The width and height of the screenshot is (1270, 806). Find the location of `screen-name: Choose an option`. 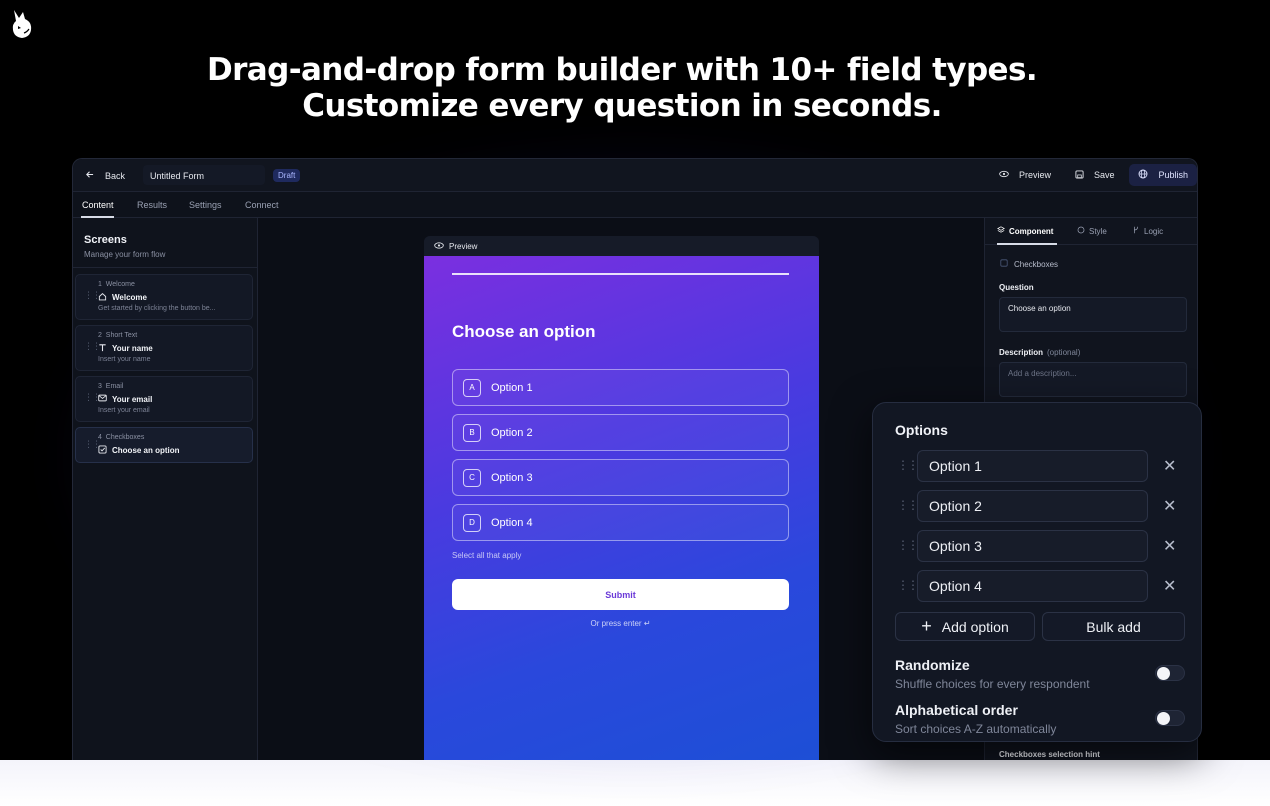

screen-name: Choose an option is located at coordinates (139, 450).